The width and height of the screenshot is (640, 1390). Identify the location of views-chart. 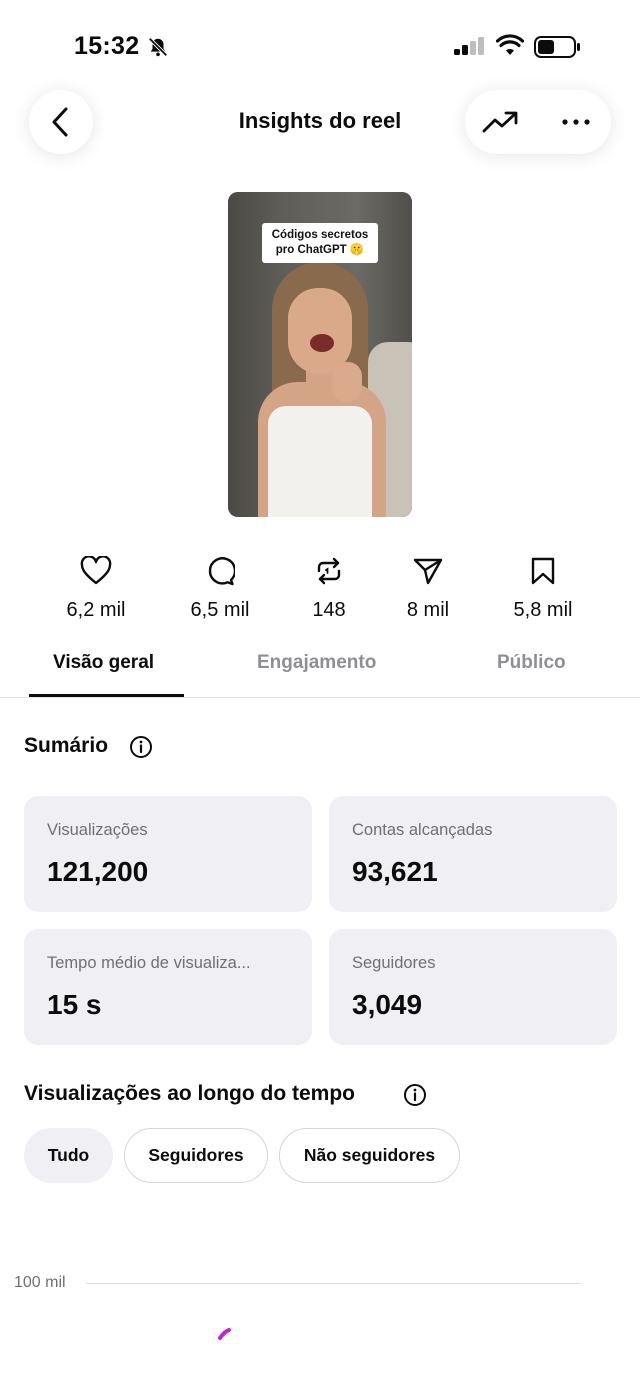
(224, 1334).